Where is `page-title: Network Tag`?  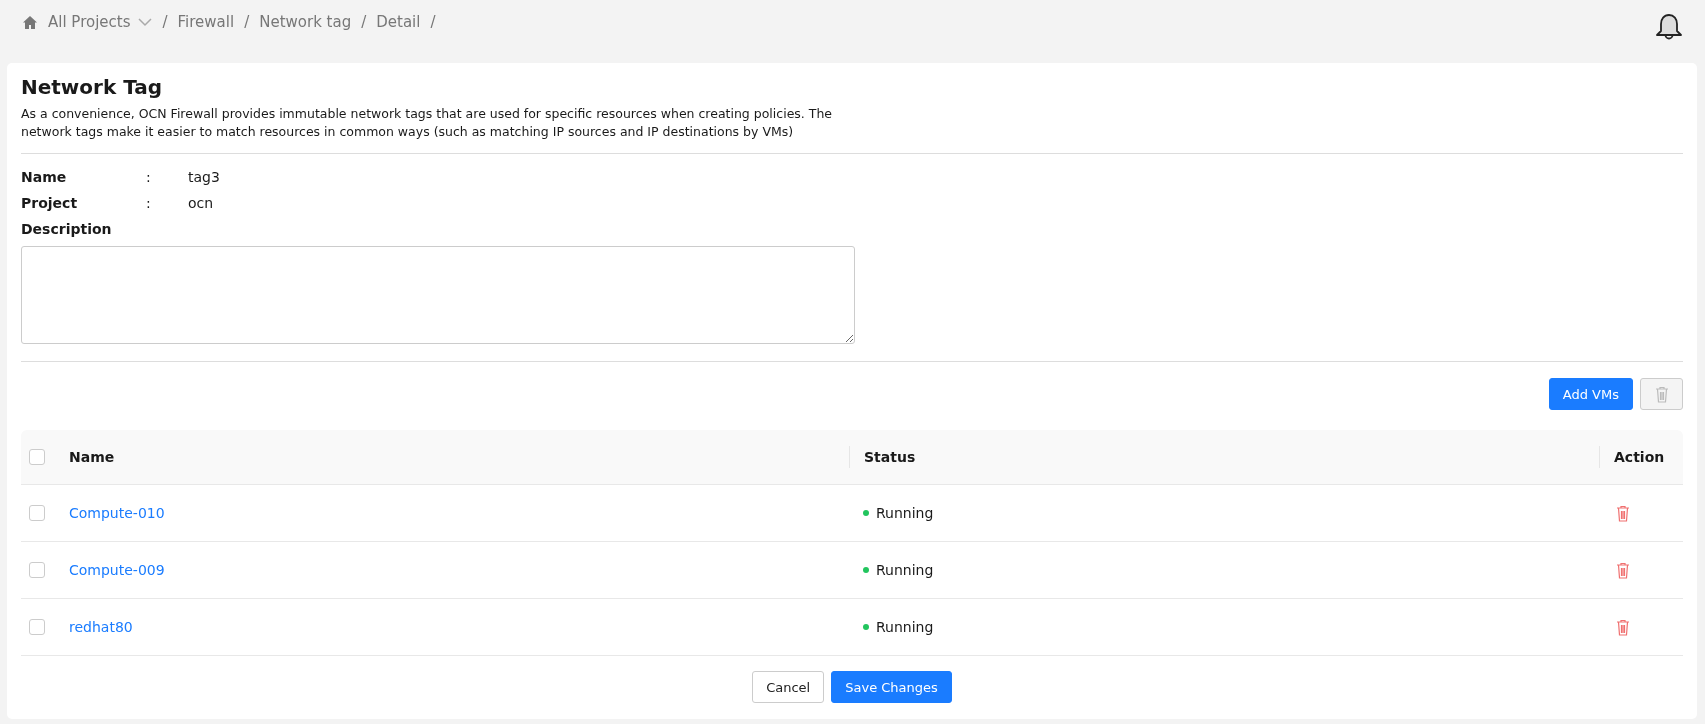 page-title: Network Tag is located at coordinates (92, 87).